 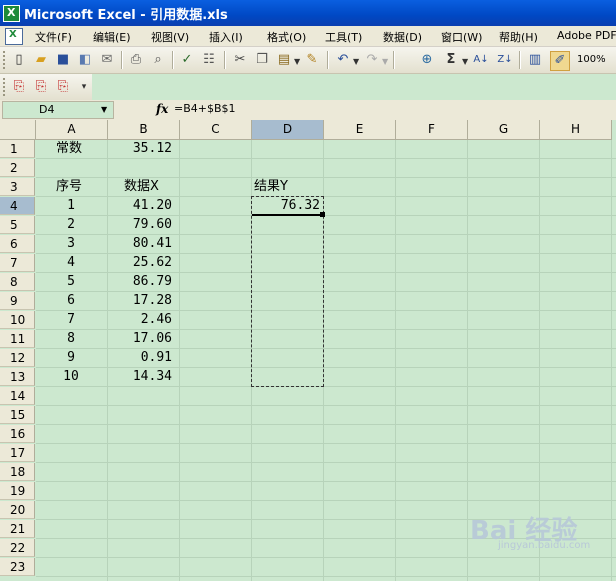 What do you see at coordinates (240, 60) in the screenshot?
I see `cut-icon: ✂` at bounding box center [240, 60].